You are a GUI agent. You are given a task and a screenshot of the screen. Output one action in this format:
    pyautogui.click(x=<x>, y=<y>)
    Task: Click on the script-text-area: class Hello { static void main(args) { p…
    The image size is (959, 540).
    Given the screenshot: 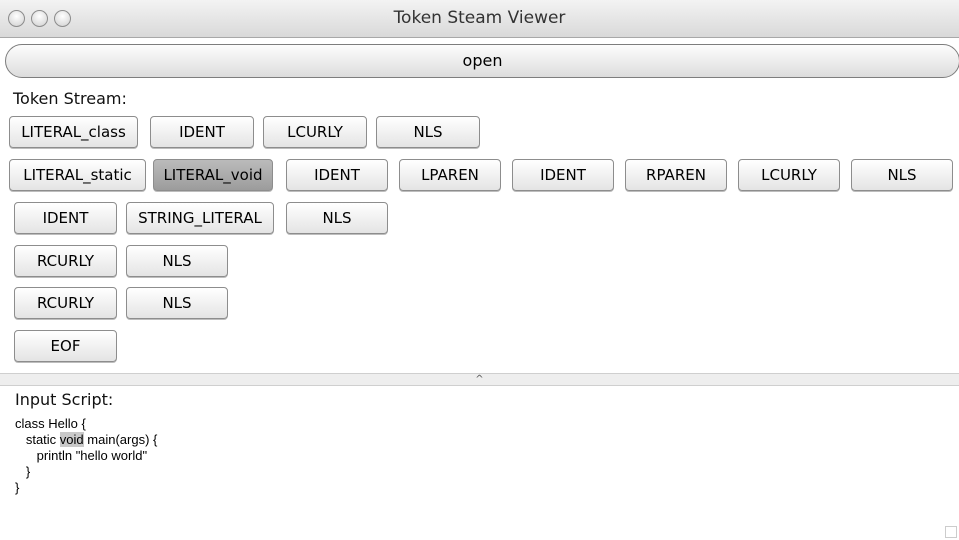 What is the action you would take?
    pyautogui.click(x=86, y=456)
    